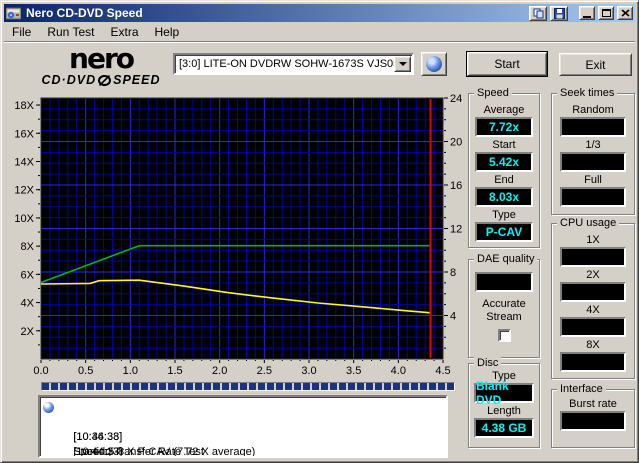 This screenshot has height=463, width=639. I want to click on svg-text: 12, so click(456, 230).